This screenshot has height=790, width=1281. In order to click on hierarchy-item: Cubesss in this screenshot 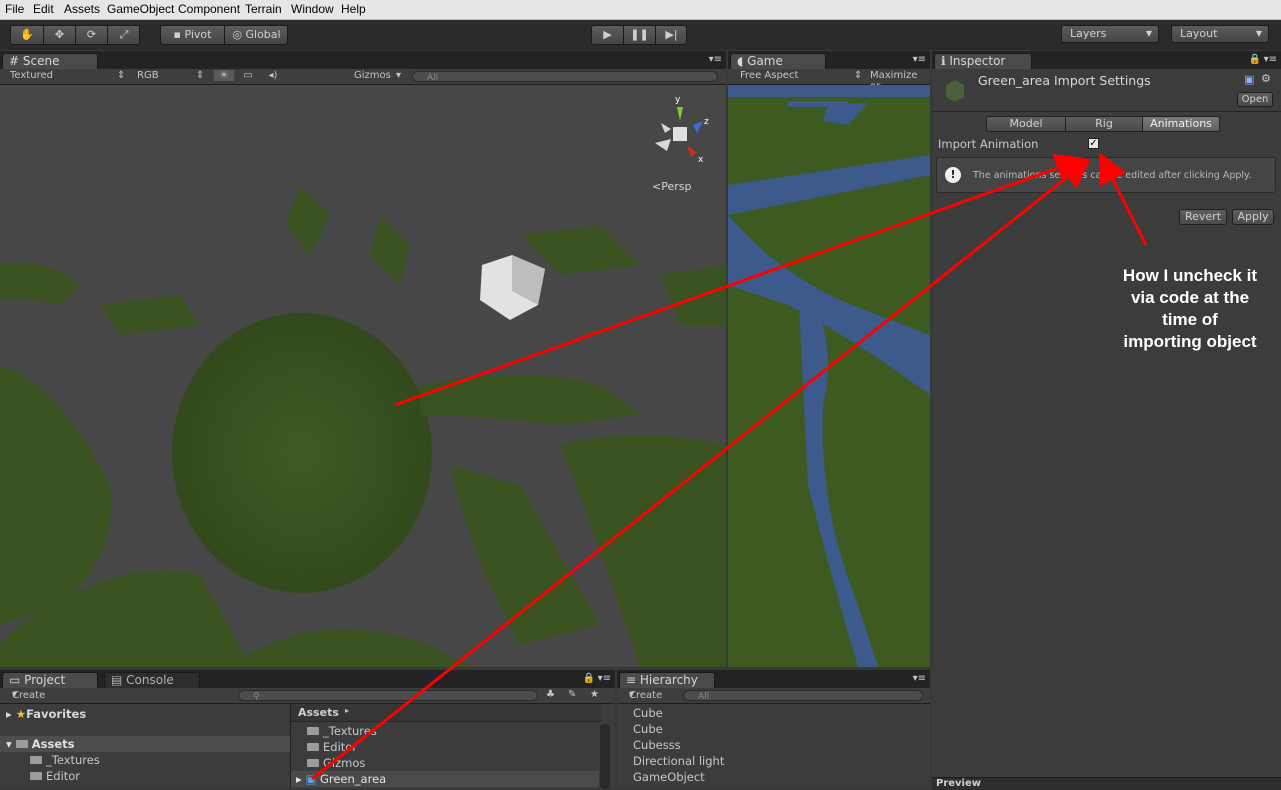, I will do `click(657, 745)`.